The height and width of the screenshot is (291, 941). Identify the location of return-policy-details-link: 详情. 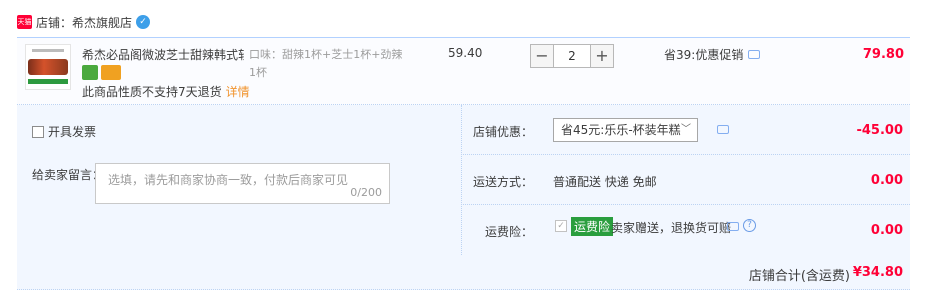
(238, 92).